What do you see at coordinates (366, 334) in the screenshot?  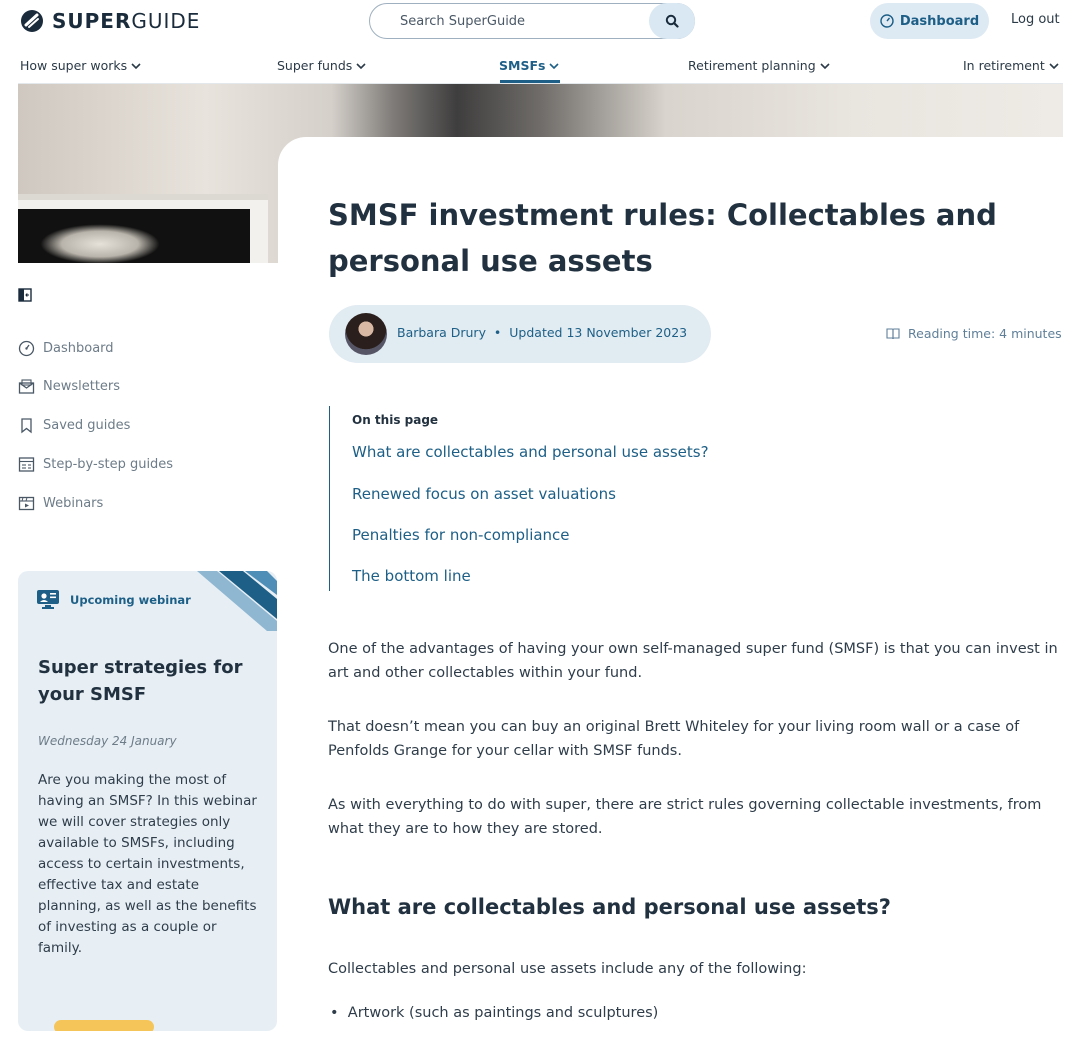 I see `author-avatar` at bounding box center [366, 334].